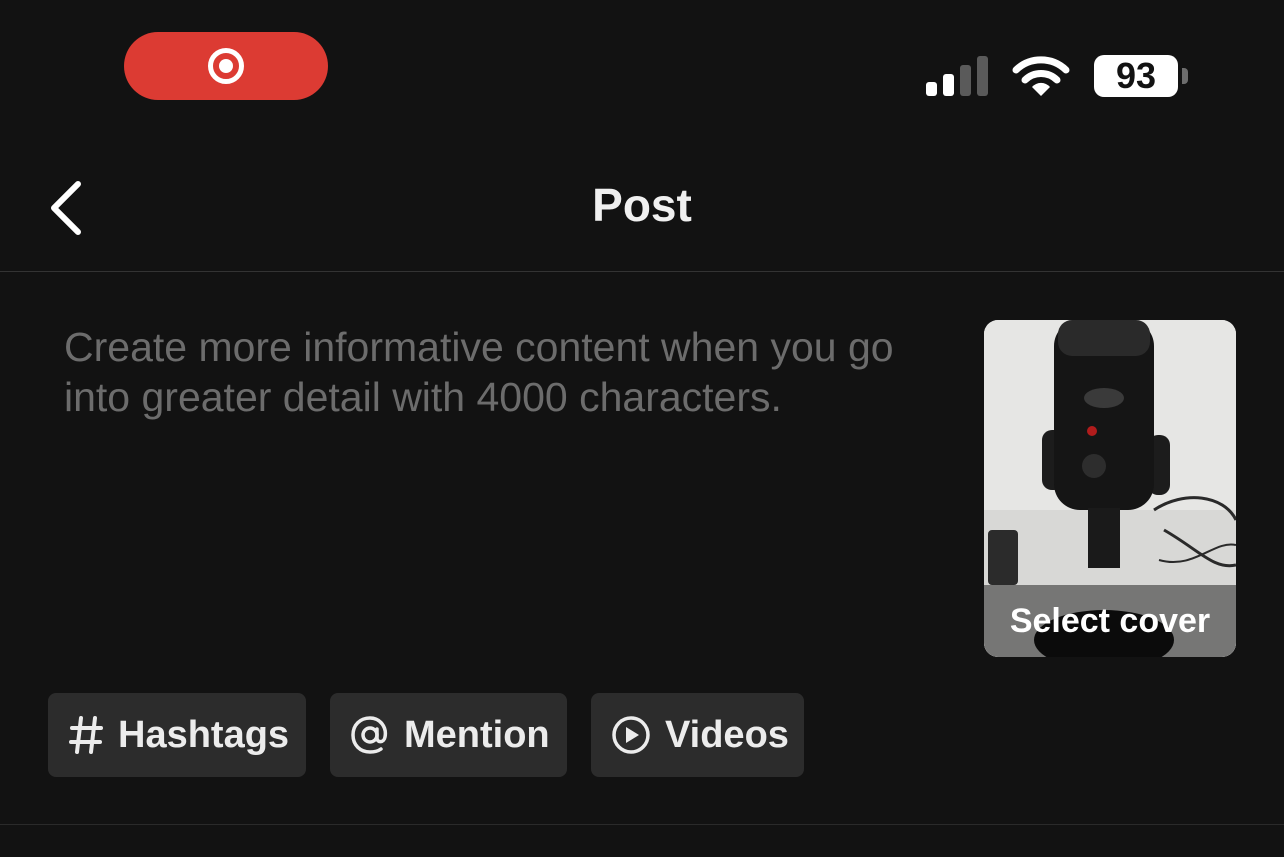 This screenshot has height=857, width=1284. I want to click on page-title: Post, so click(642, 205).